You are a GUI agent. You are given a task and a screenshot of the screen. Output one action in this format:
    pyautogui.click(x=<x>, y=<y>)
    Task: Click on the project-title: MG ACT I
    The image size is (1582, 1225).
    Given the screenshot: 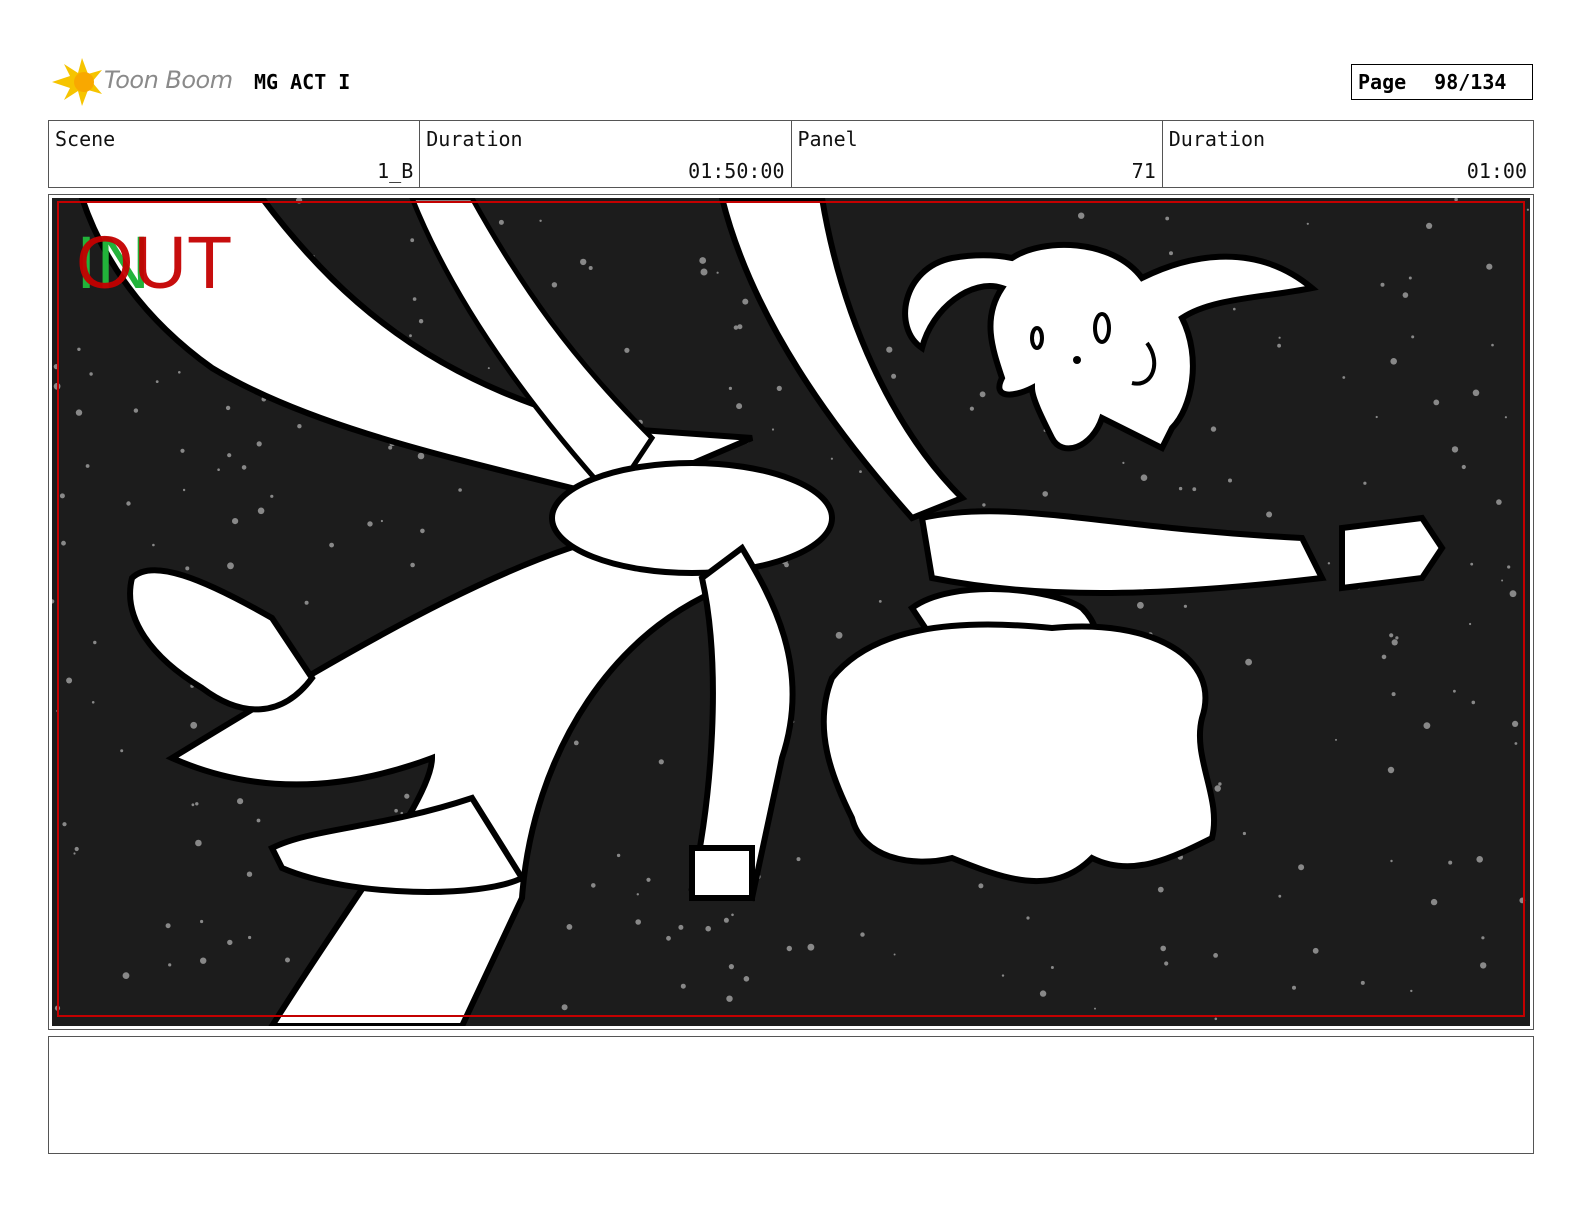 What is the action you would take?
    pyautogui.click(x=302, y=82)
    